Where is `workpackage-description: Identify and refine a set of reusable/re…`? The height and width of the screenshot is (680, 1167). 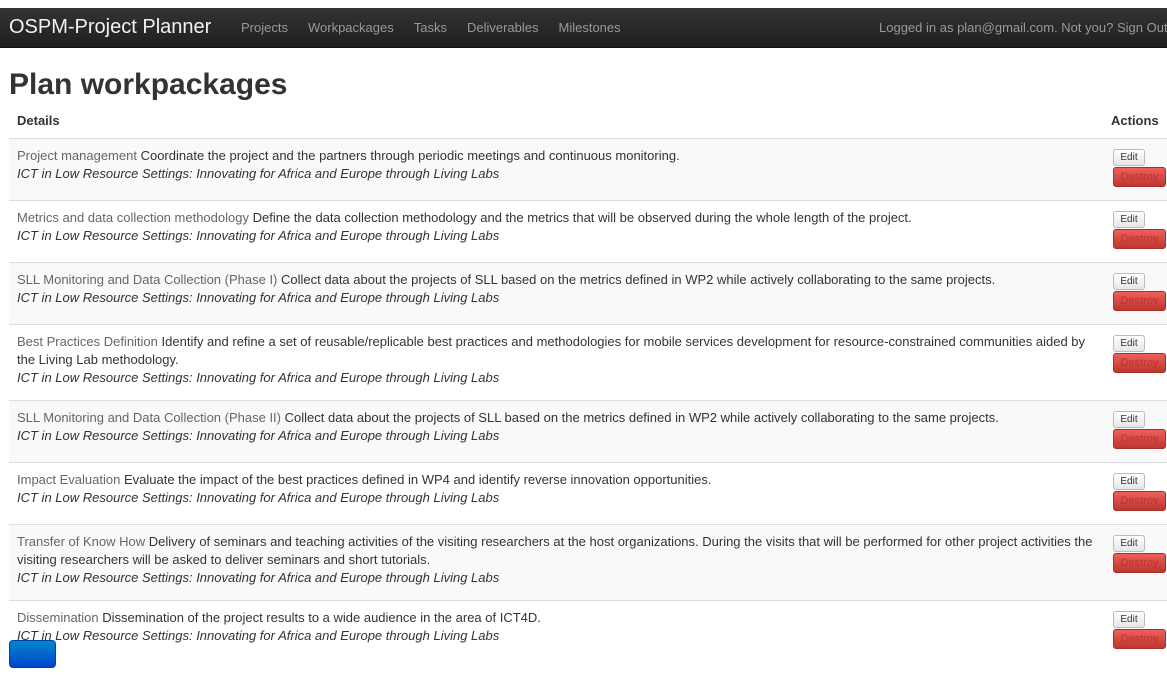
workpackage-description: Identify and refine a set of reusable/re… is located at coordinates (551, 350).